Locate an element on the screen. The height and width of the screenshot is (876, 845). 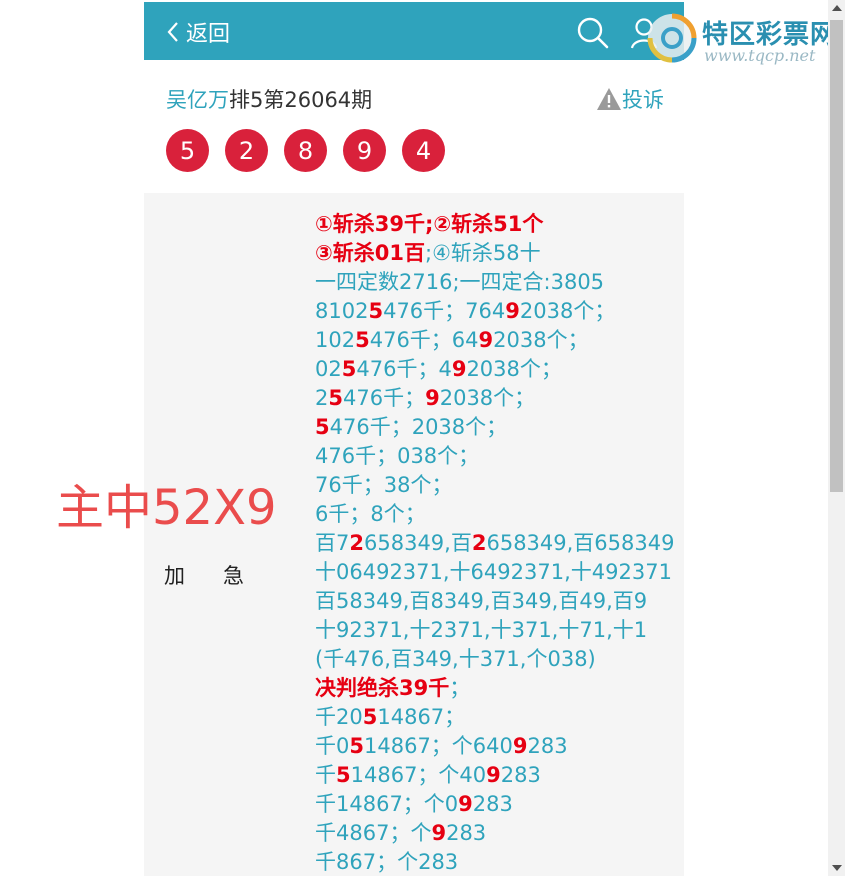
line-text: 一四定数2716;一四定合:3805 is located at coordinates (460, 282).